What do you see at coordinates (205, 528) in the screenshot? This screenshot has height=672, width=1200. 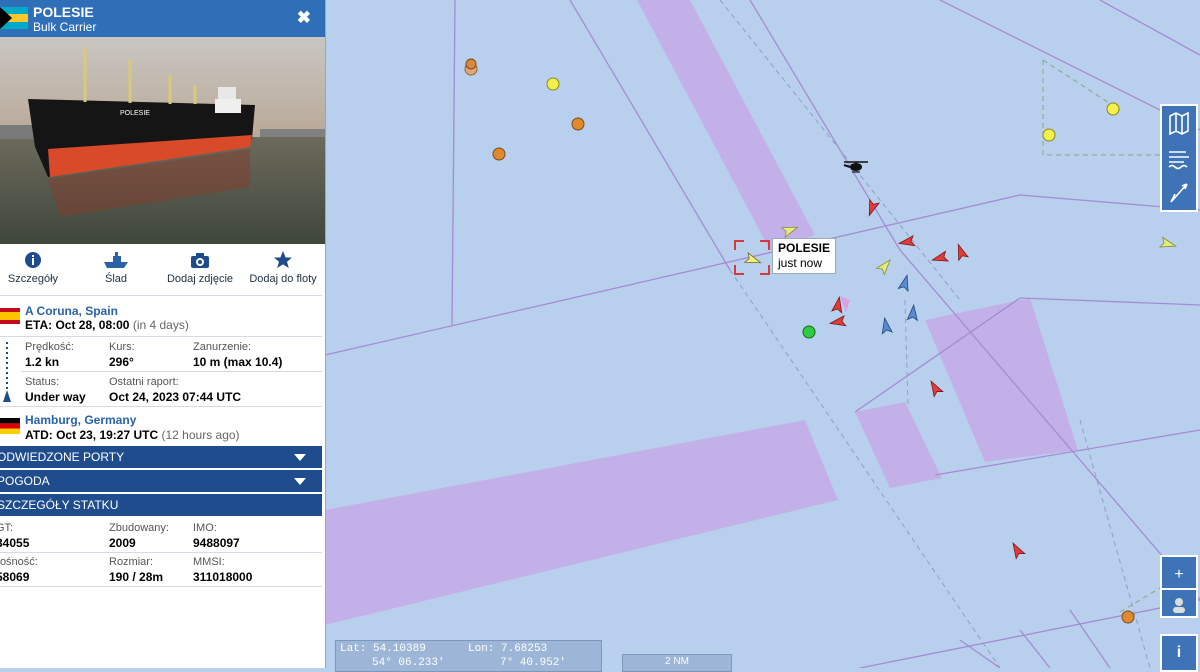 I see `imo-label: IMO:` at bounding box center [205, 528].